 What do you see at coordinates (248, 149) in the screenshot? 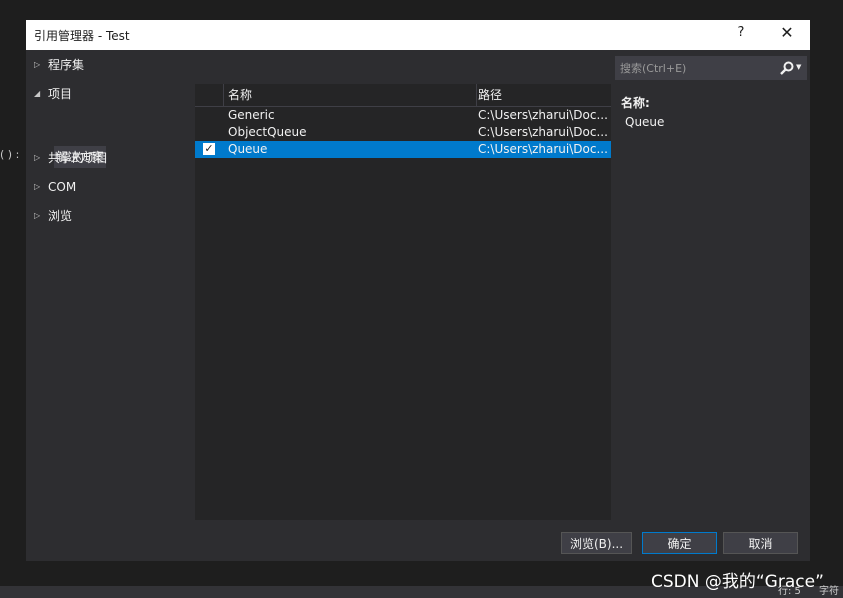
I see `item-name: Queue` at bounding box center [248, 149].